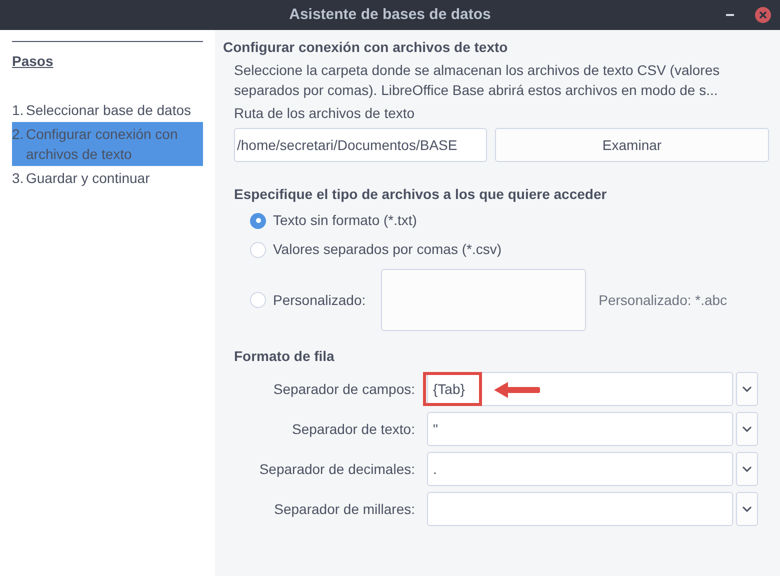  I want to click on radio-label: Personalizado:, so click(319, 300).